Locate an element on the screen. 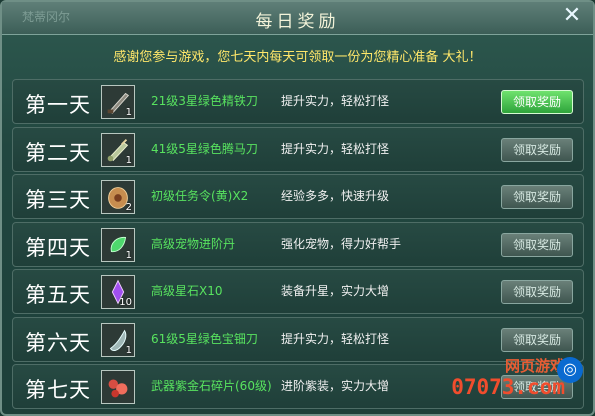  crescent-sword-icon: 1 is located at coordinates (118, 339).